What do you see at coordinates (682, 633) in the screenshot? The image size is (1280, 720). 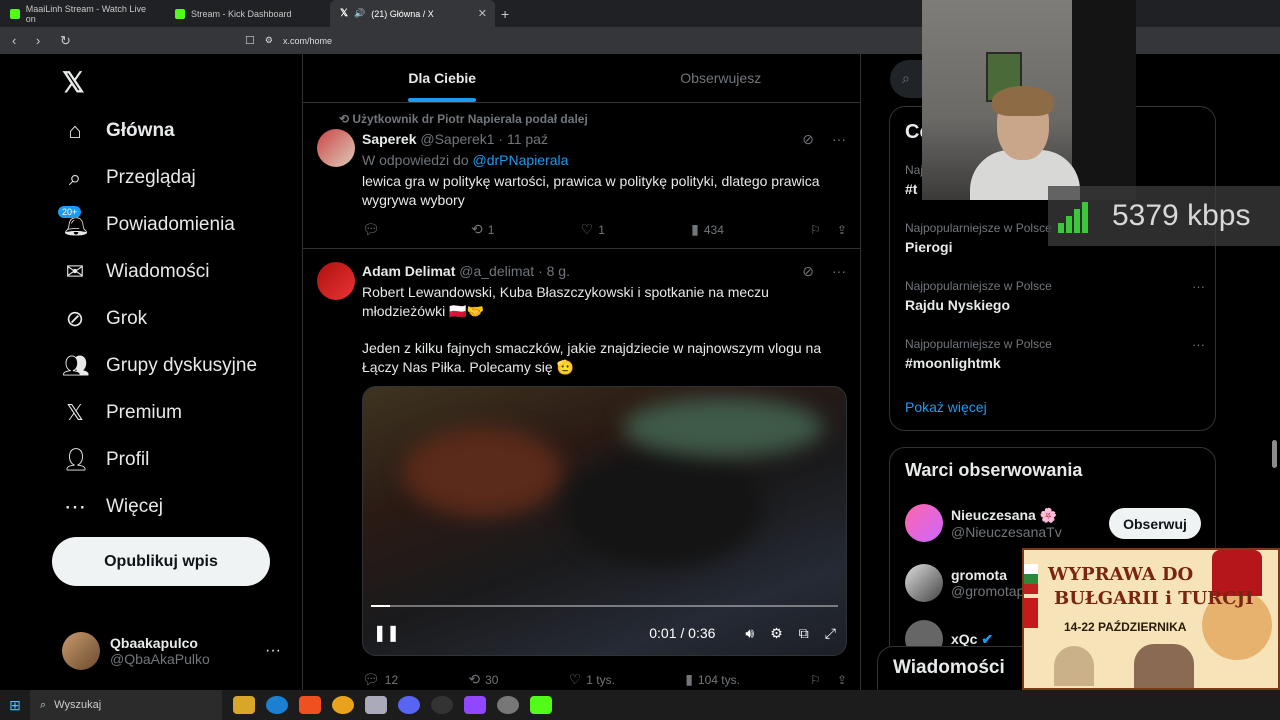 I see `video-time: 0:01 / 0:36` at bounding box center [682, 633].